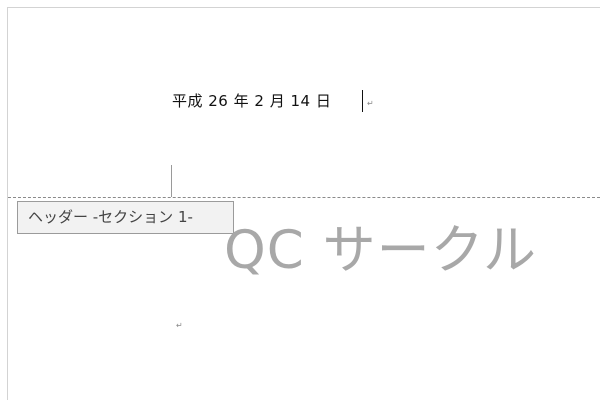  What do you see at coordinates (171, 181) in the screenshot?
I see `margin-corner-marker` at bounding box center [171, 181].